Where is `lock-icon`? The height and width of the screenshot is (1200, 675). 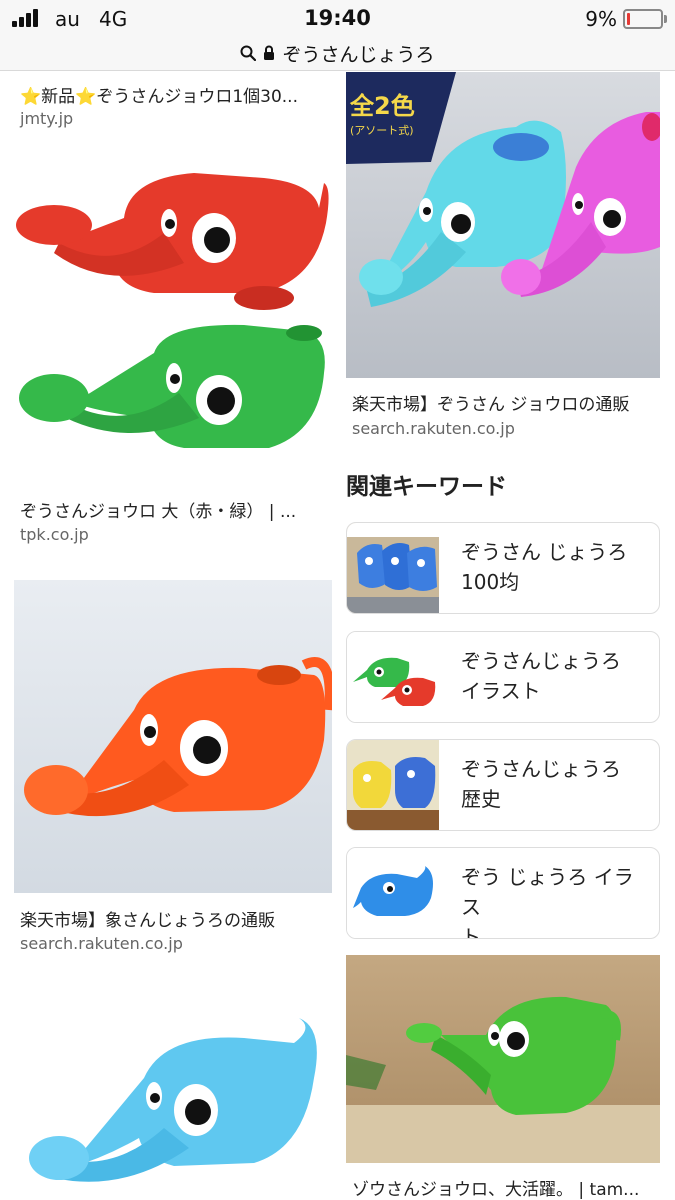 lock-icon is located at coordinates (269, 52).